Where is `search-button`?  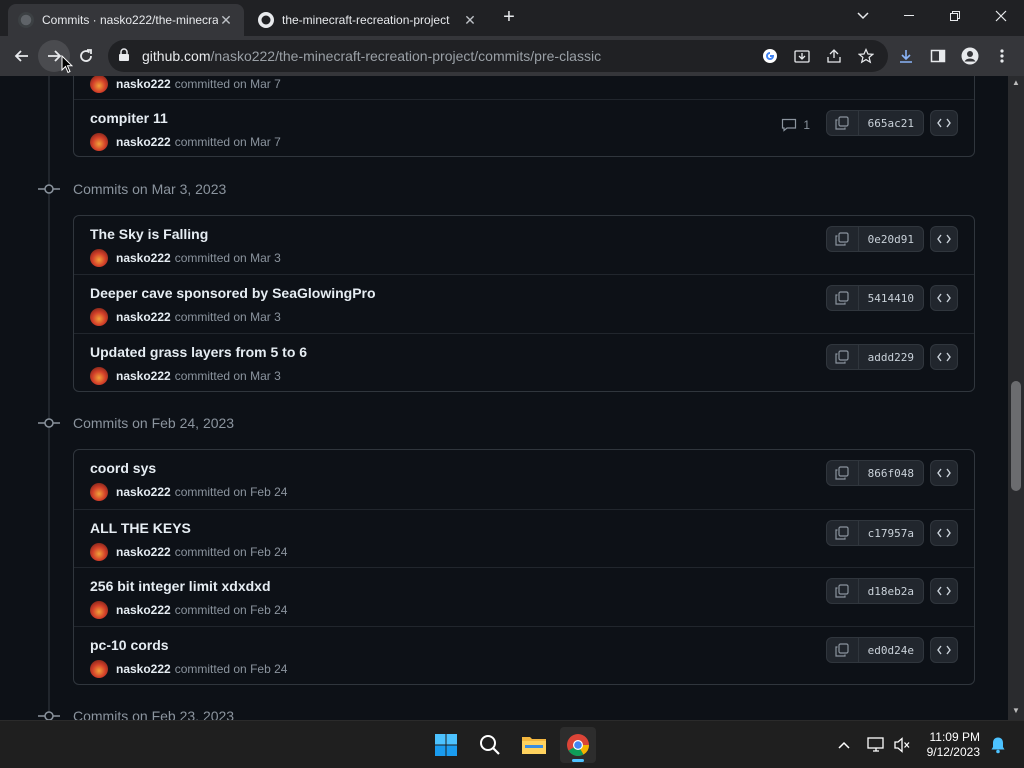
search-button is located at coordinates (490, 745).